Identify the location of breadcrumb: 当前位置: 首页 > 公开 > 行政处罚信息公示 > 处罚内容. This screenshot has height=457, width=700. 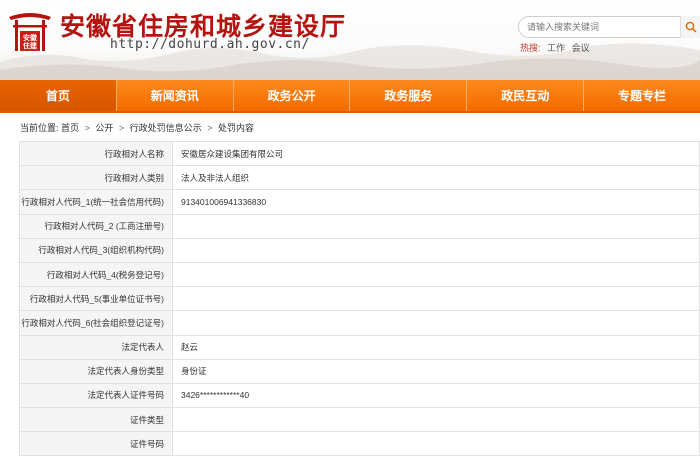
(137, 127).